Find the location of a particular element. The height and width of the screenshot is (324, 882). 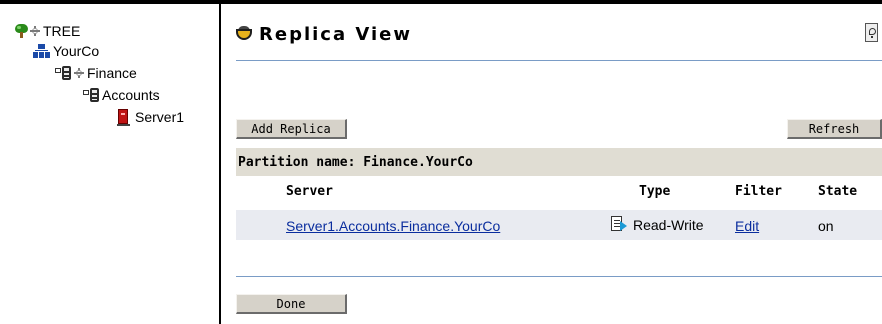

replica-icon is located at coordinates (619, 224).